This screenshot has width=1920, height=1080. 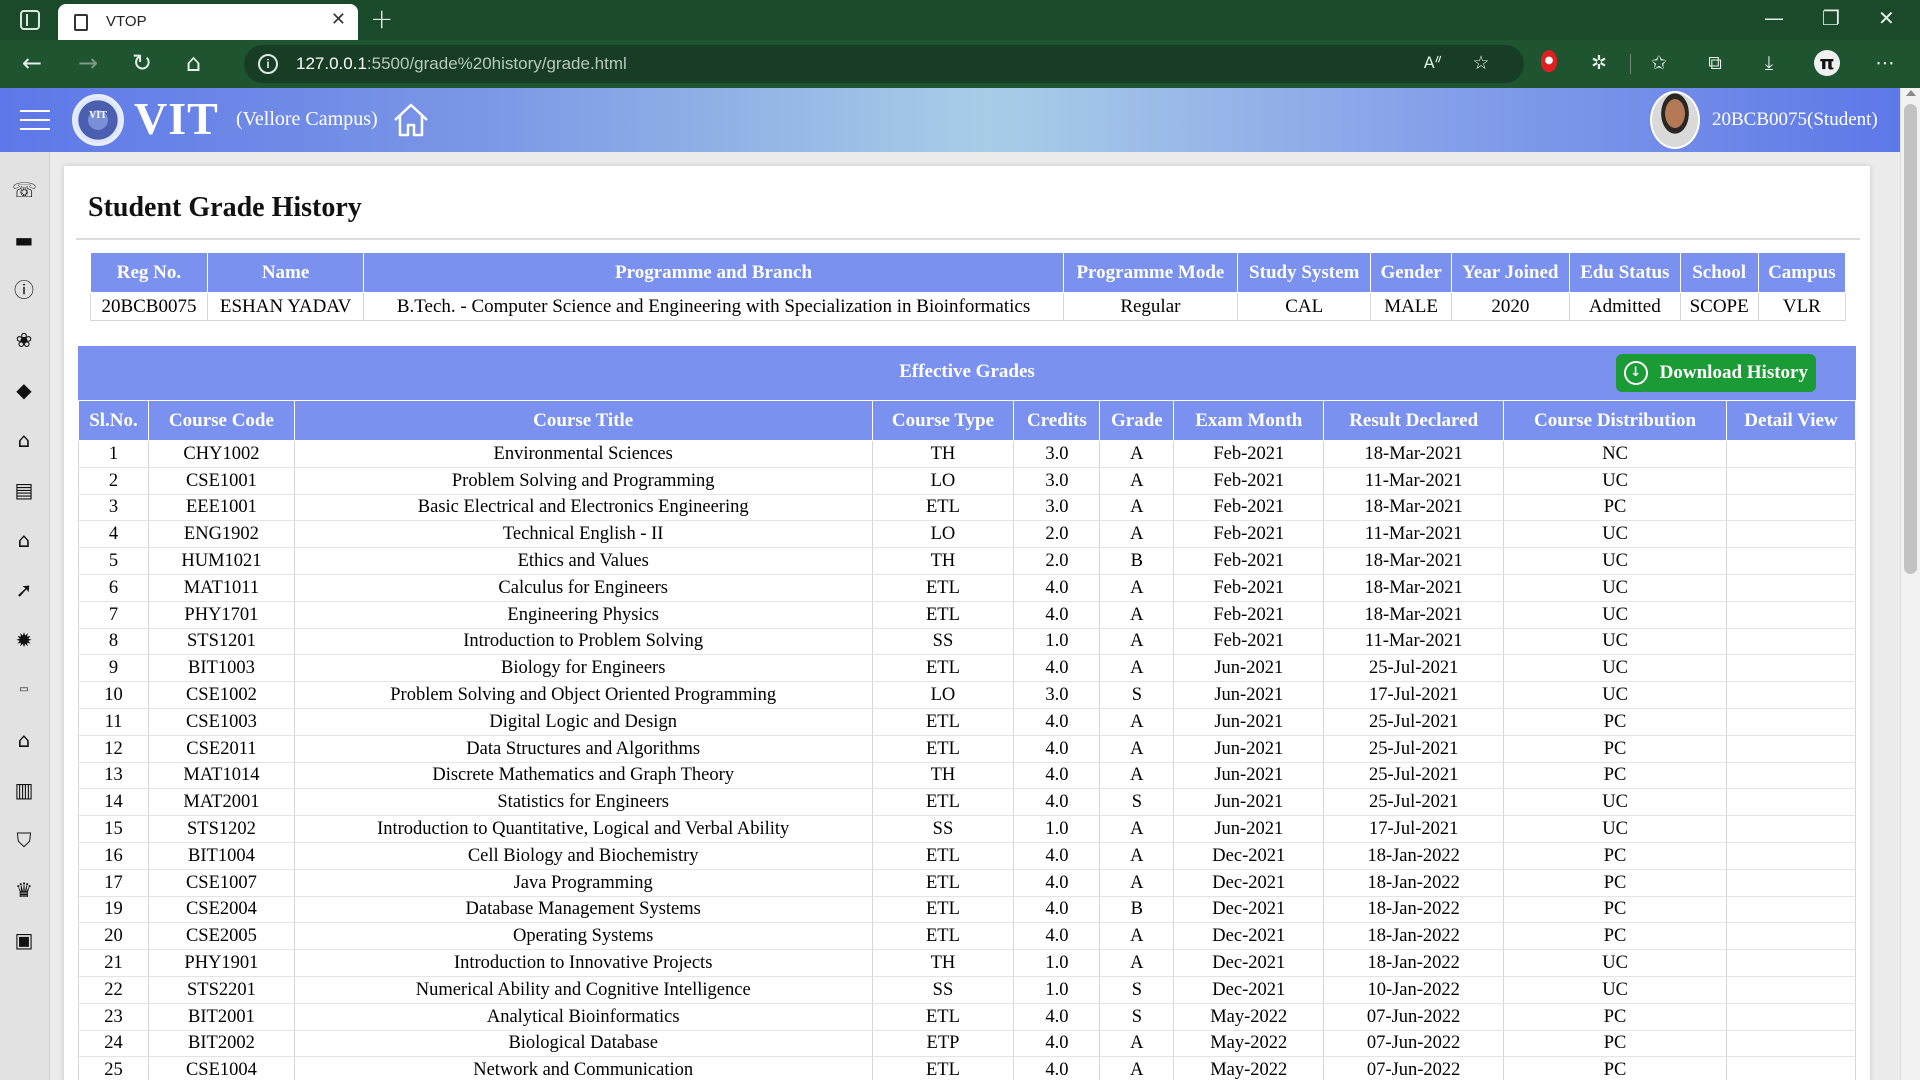 I want to click on download-history-button: ↓ Download History, so click(x=1715, y=373).